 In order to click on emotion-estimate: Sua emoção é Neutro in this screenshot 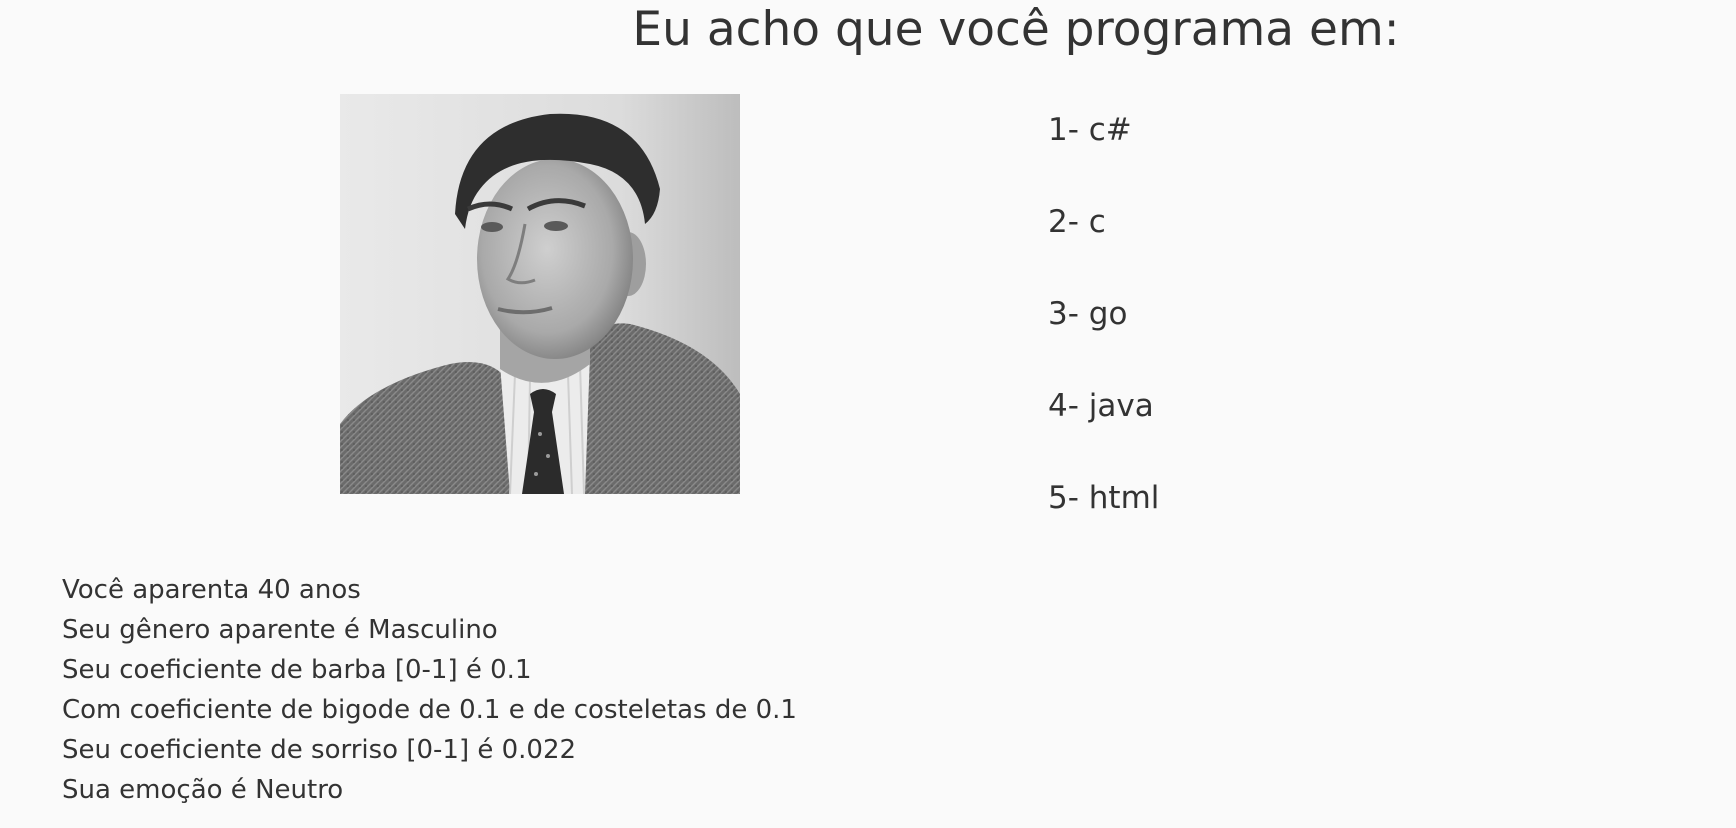, I will do `click(203, 790)`.